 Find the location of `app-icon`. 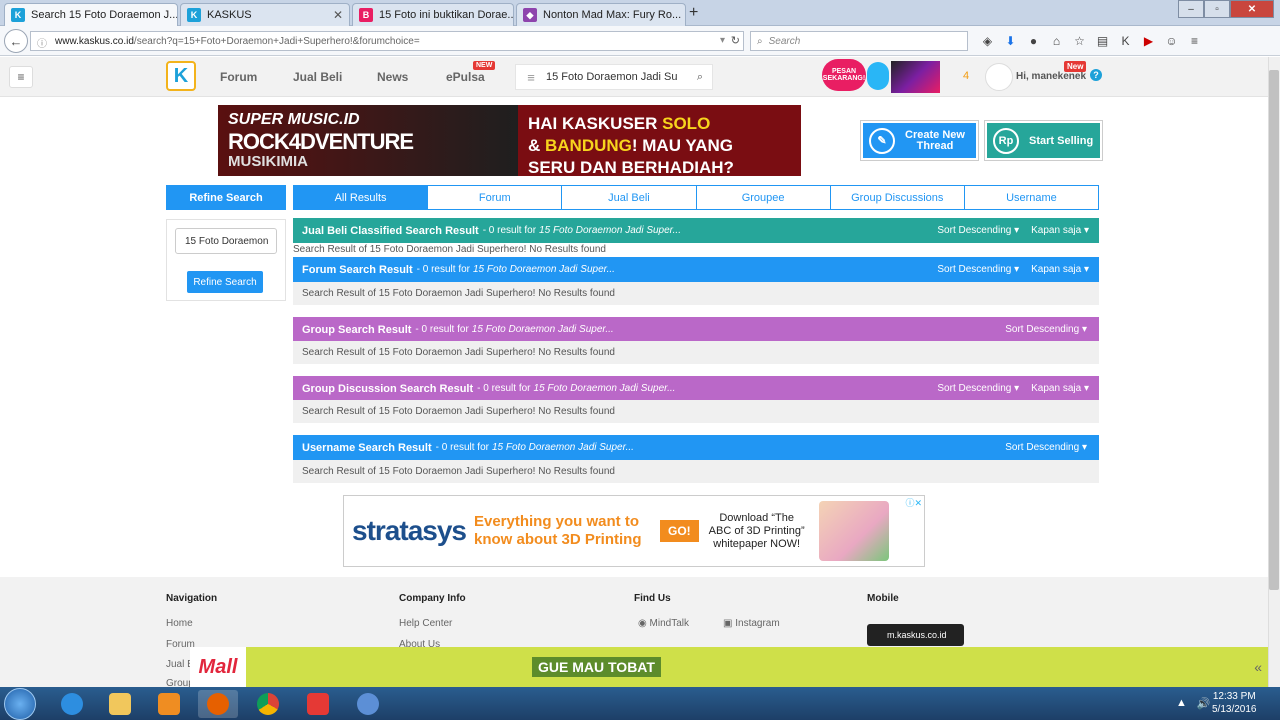

app-icon is located at coordinates (318, 704).